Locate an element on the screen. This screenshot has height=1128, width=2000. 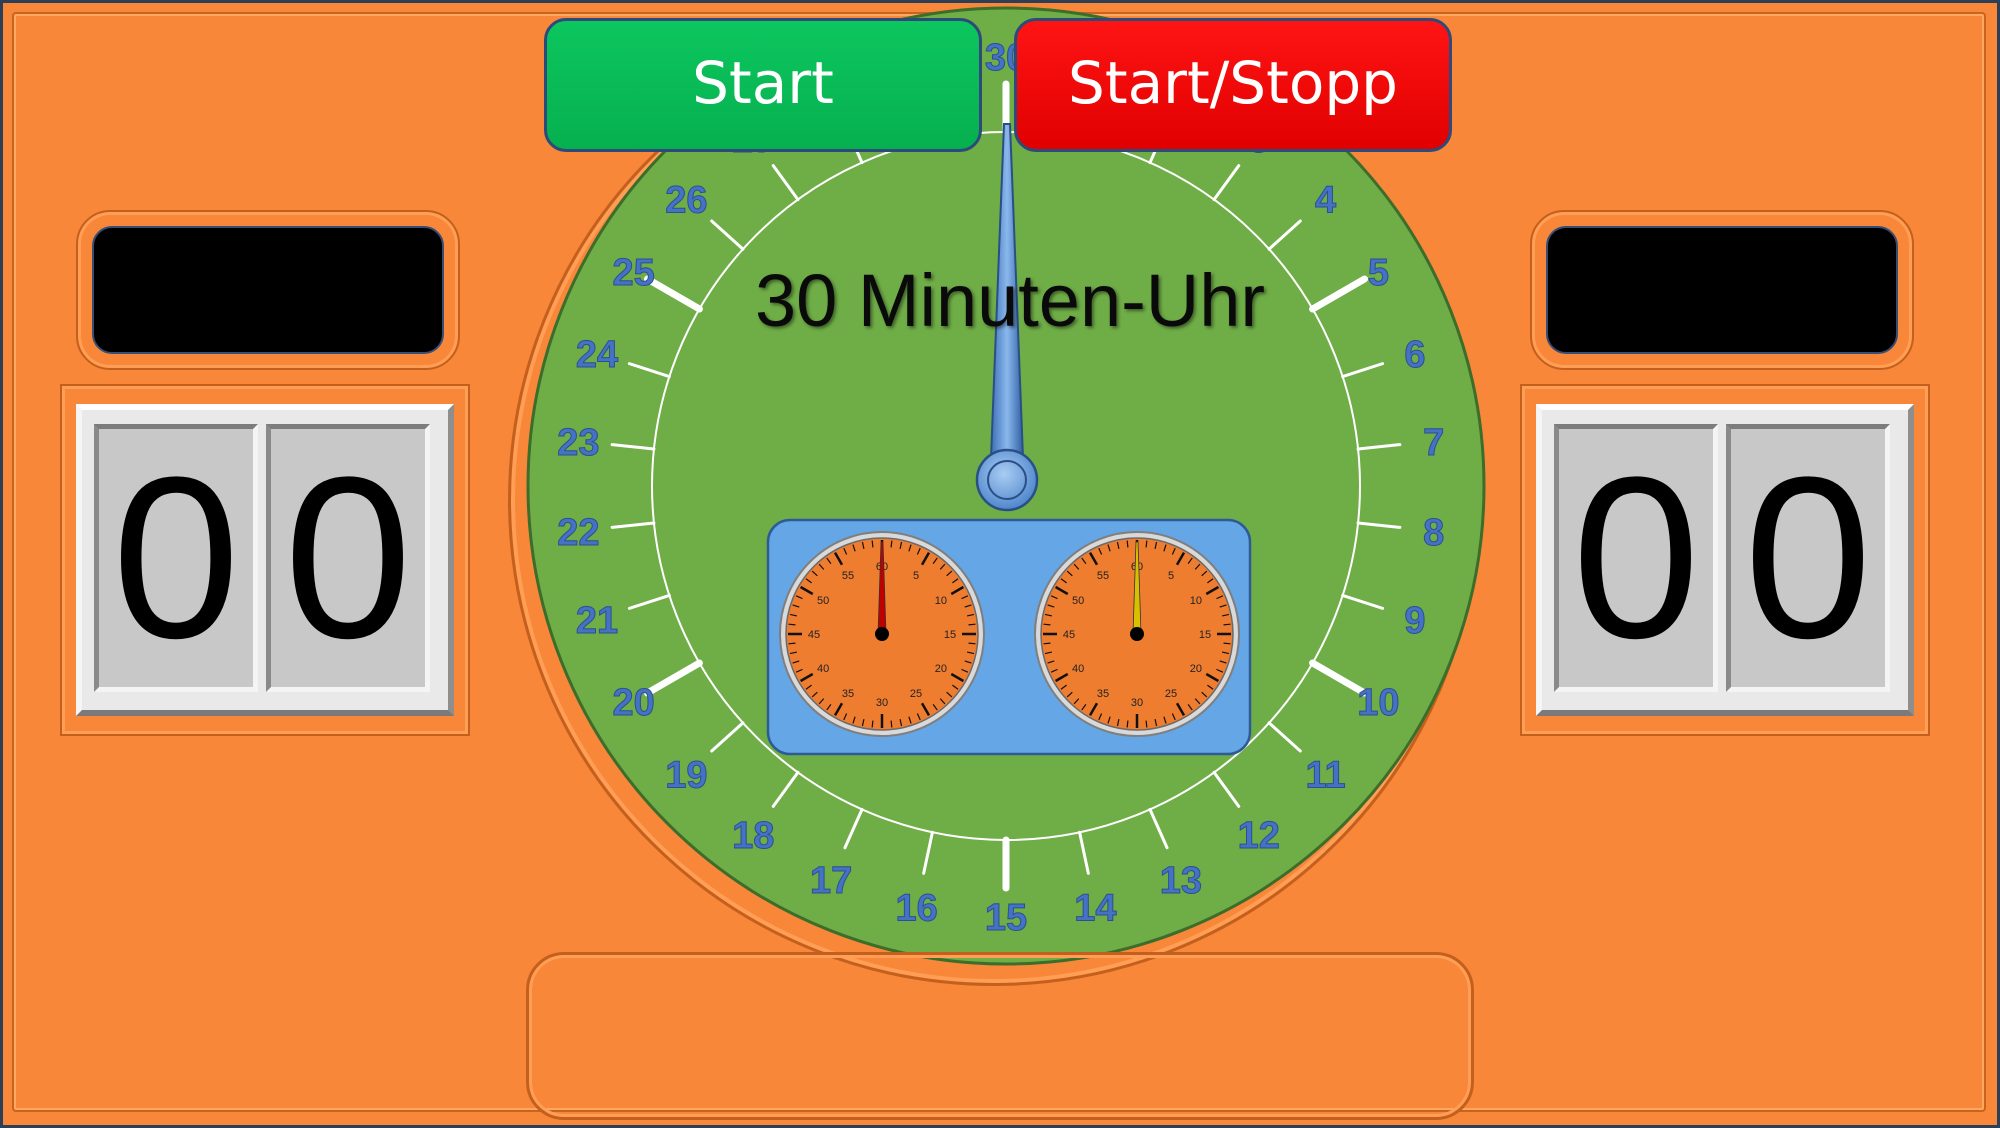
stopwatch-left: 60510152025303540455055 is located at coordinates (882, 634).